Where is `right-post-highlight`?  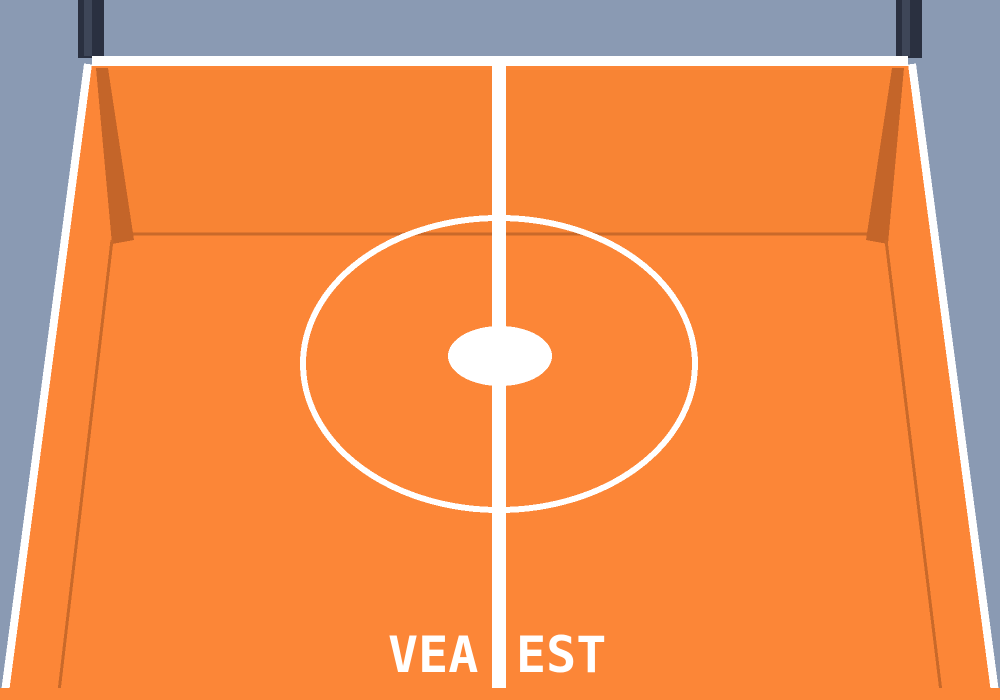 right-post-highlight is located at coordinates (906, 28).